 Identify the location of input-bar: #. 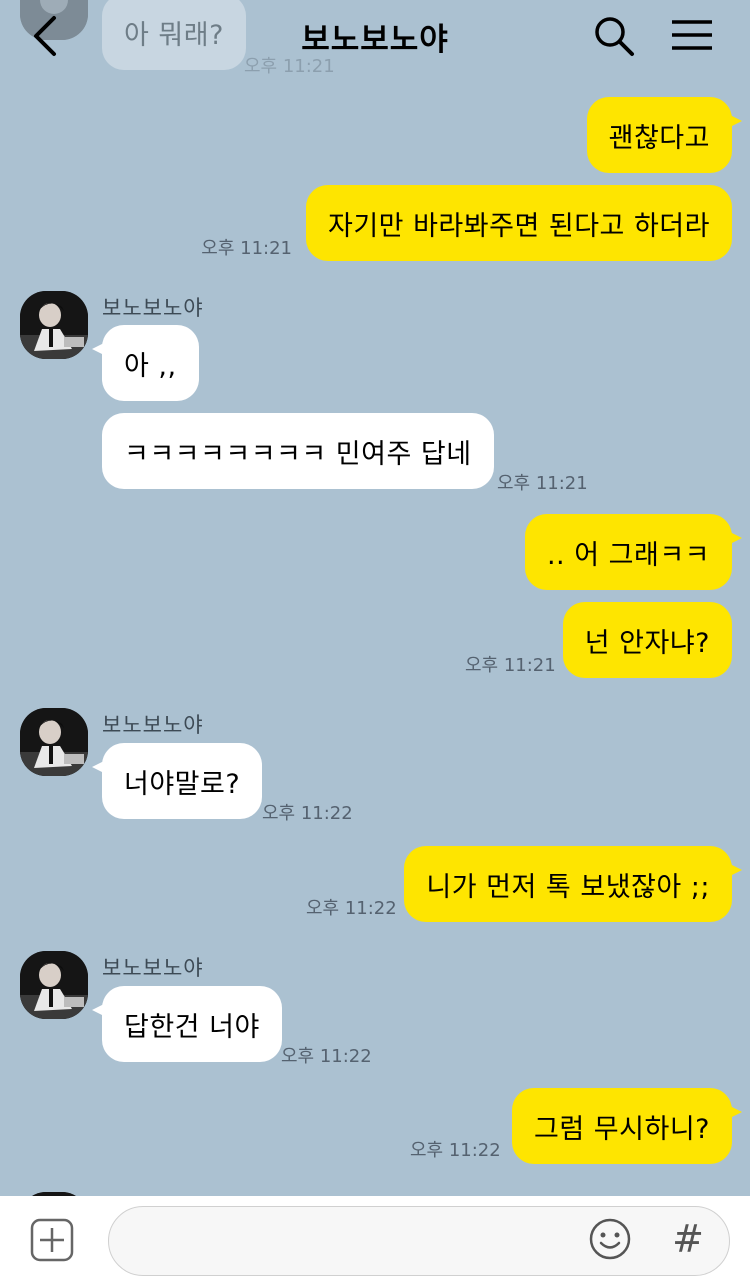
(375, 1240).